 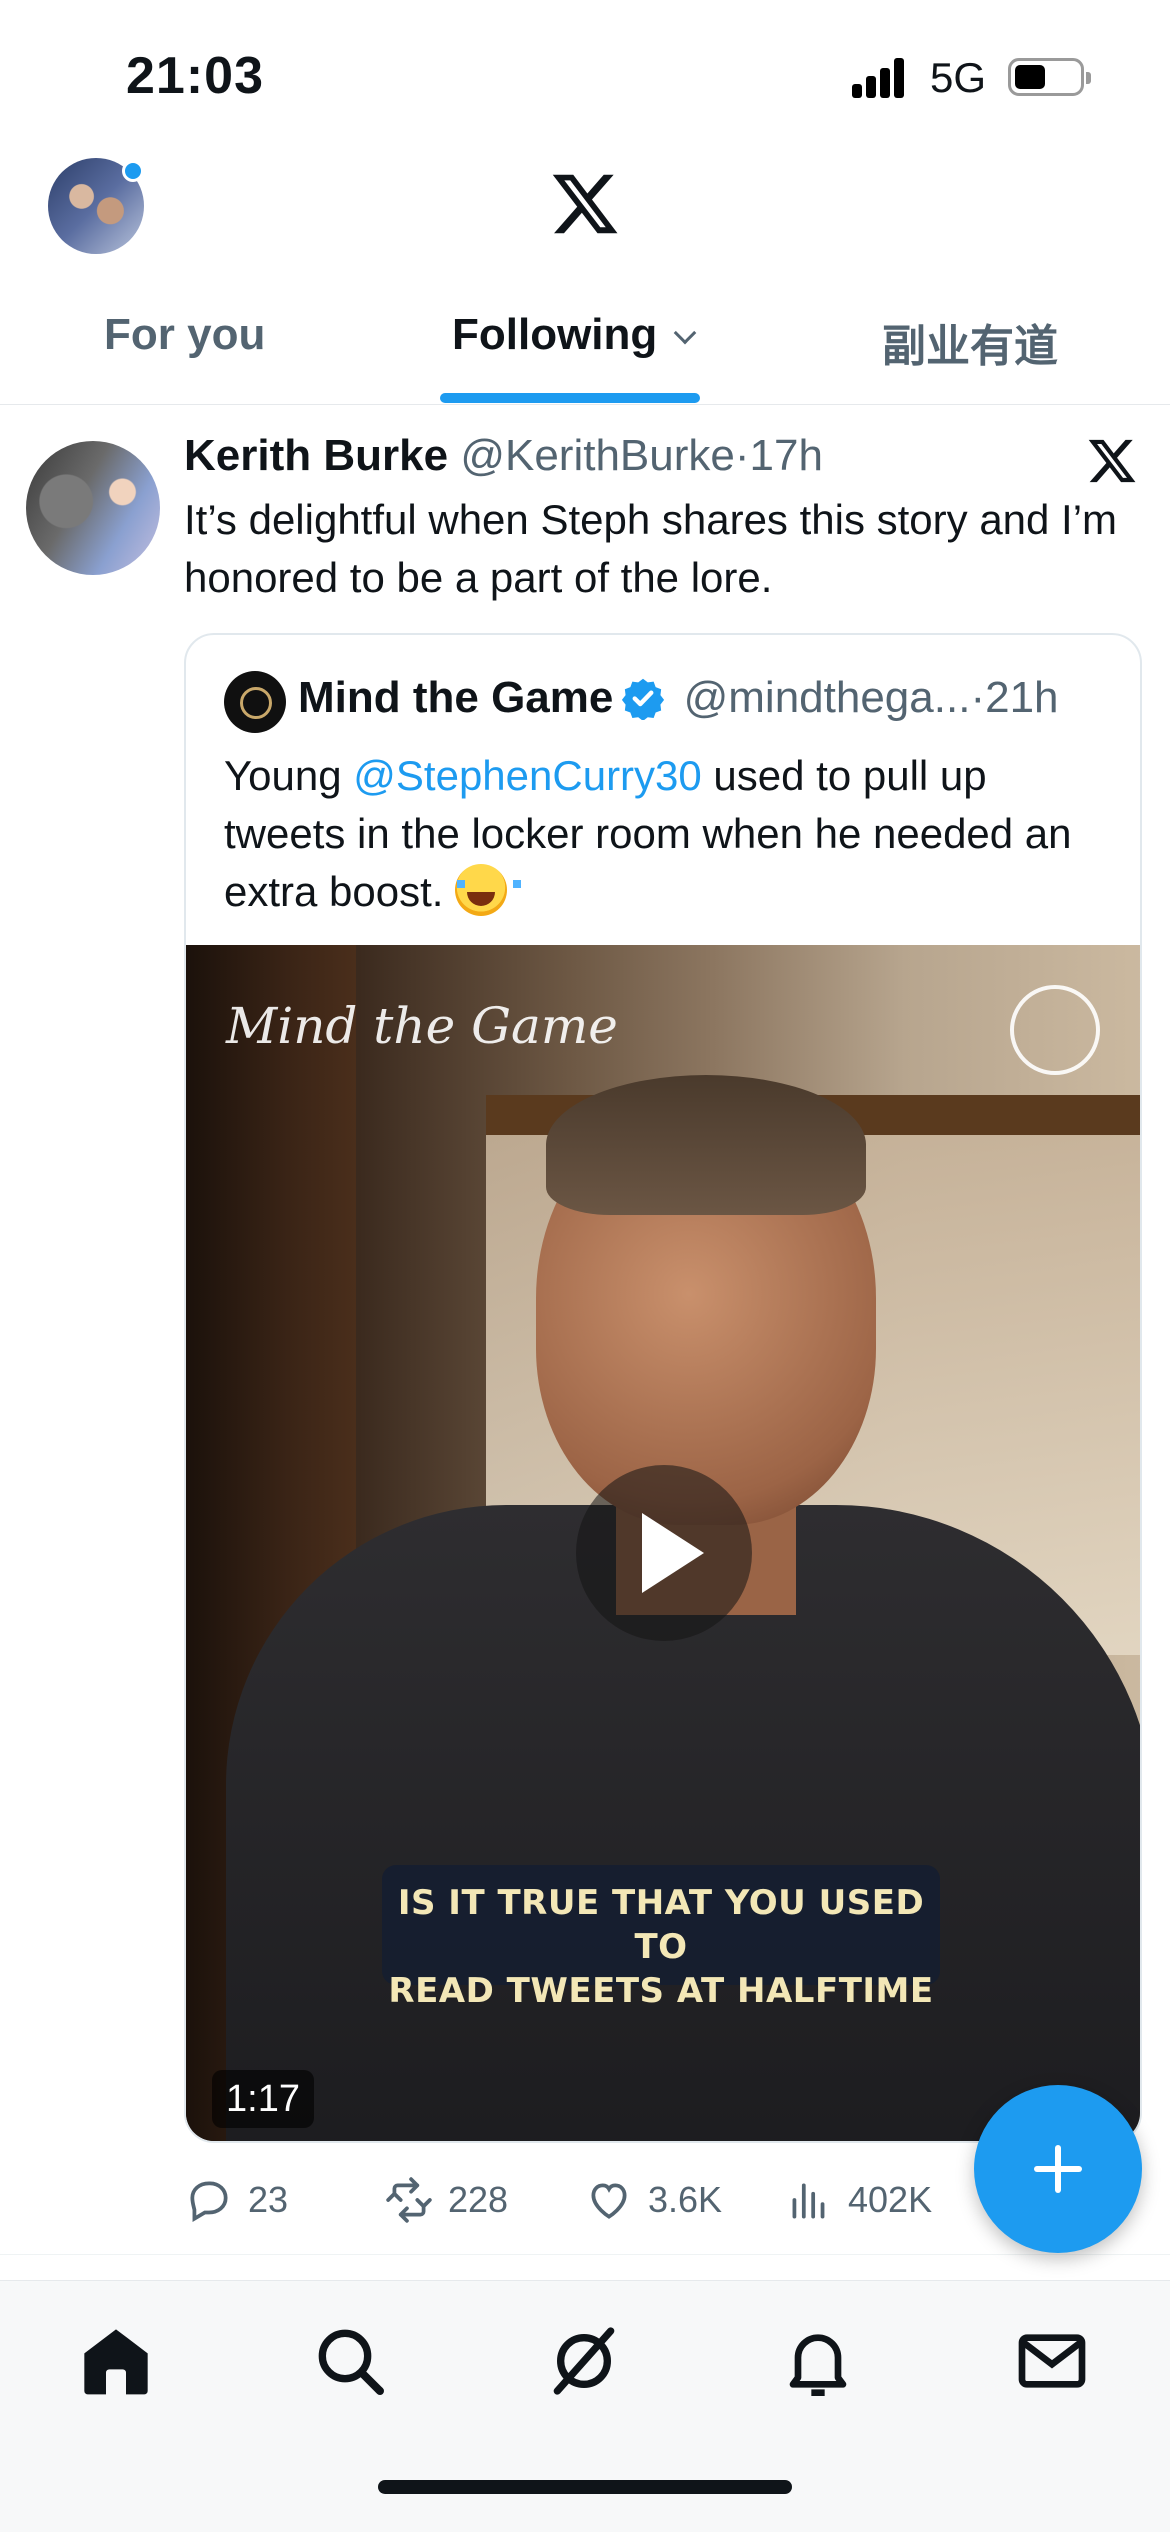 What do you see at coordinates (661, 1991) in the screenshot?
I see `caption-line-2: READ TWEETS AT HALFTIME` at bounding box center [661, 1991].